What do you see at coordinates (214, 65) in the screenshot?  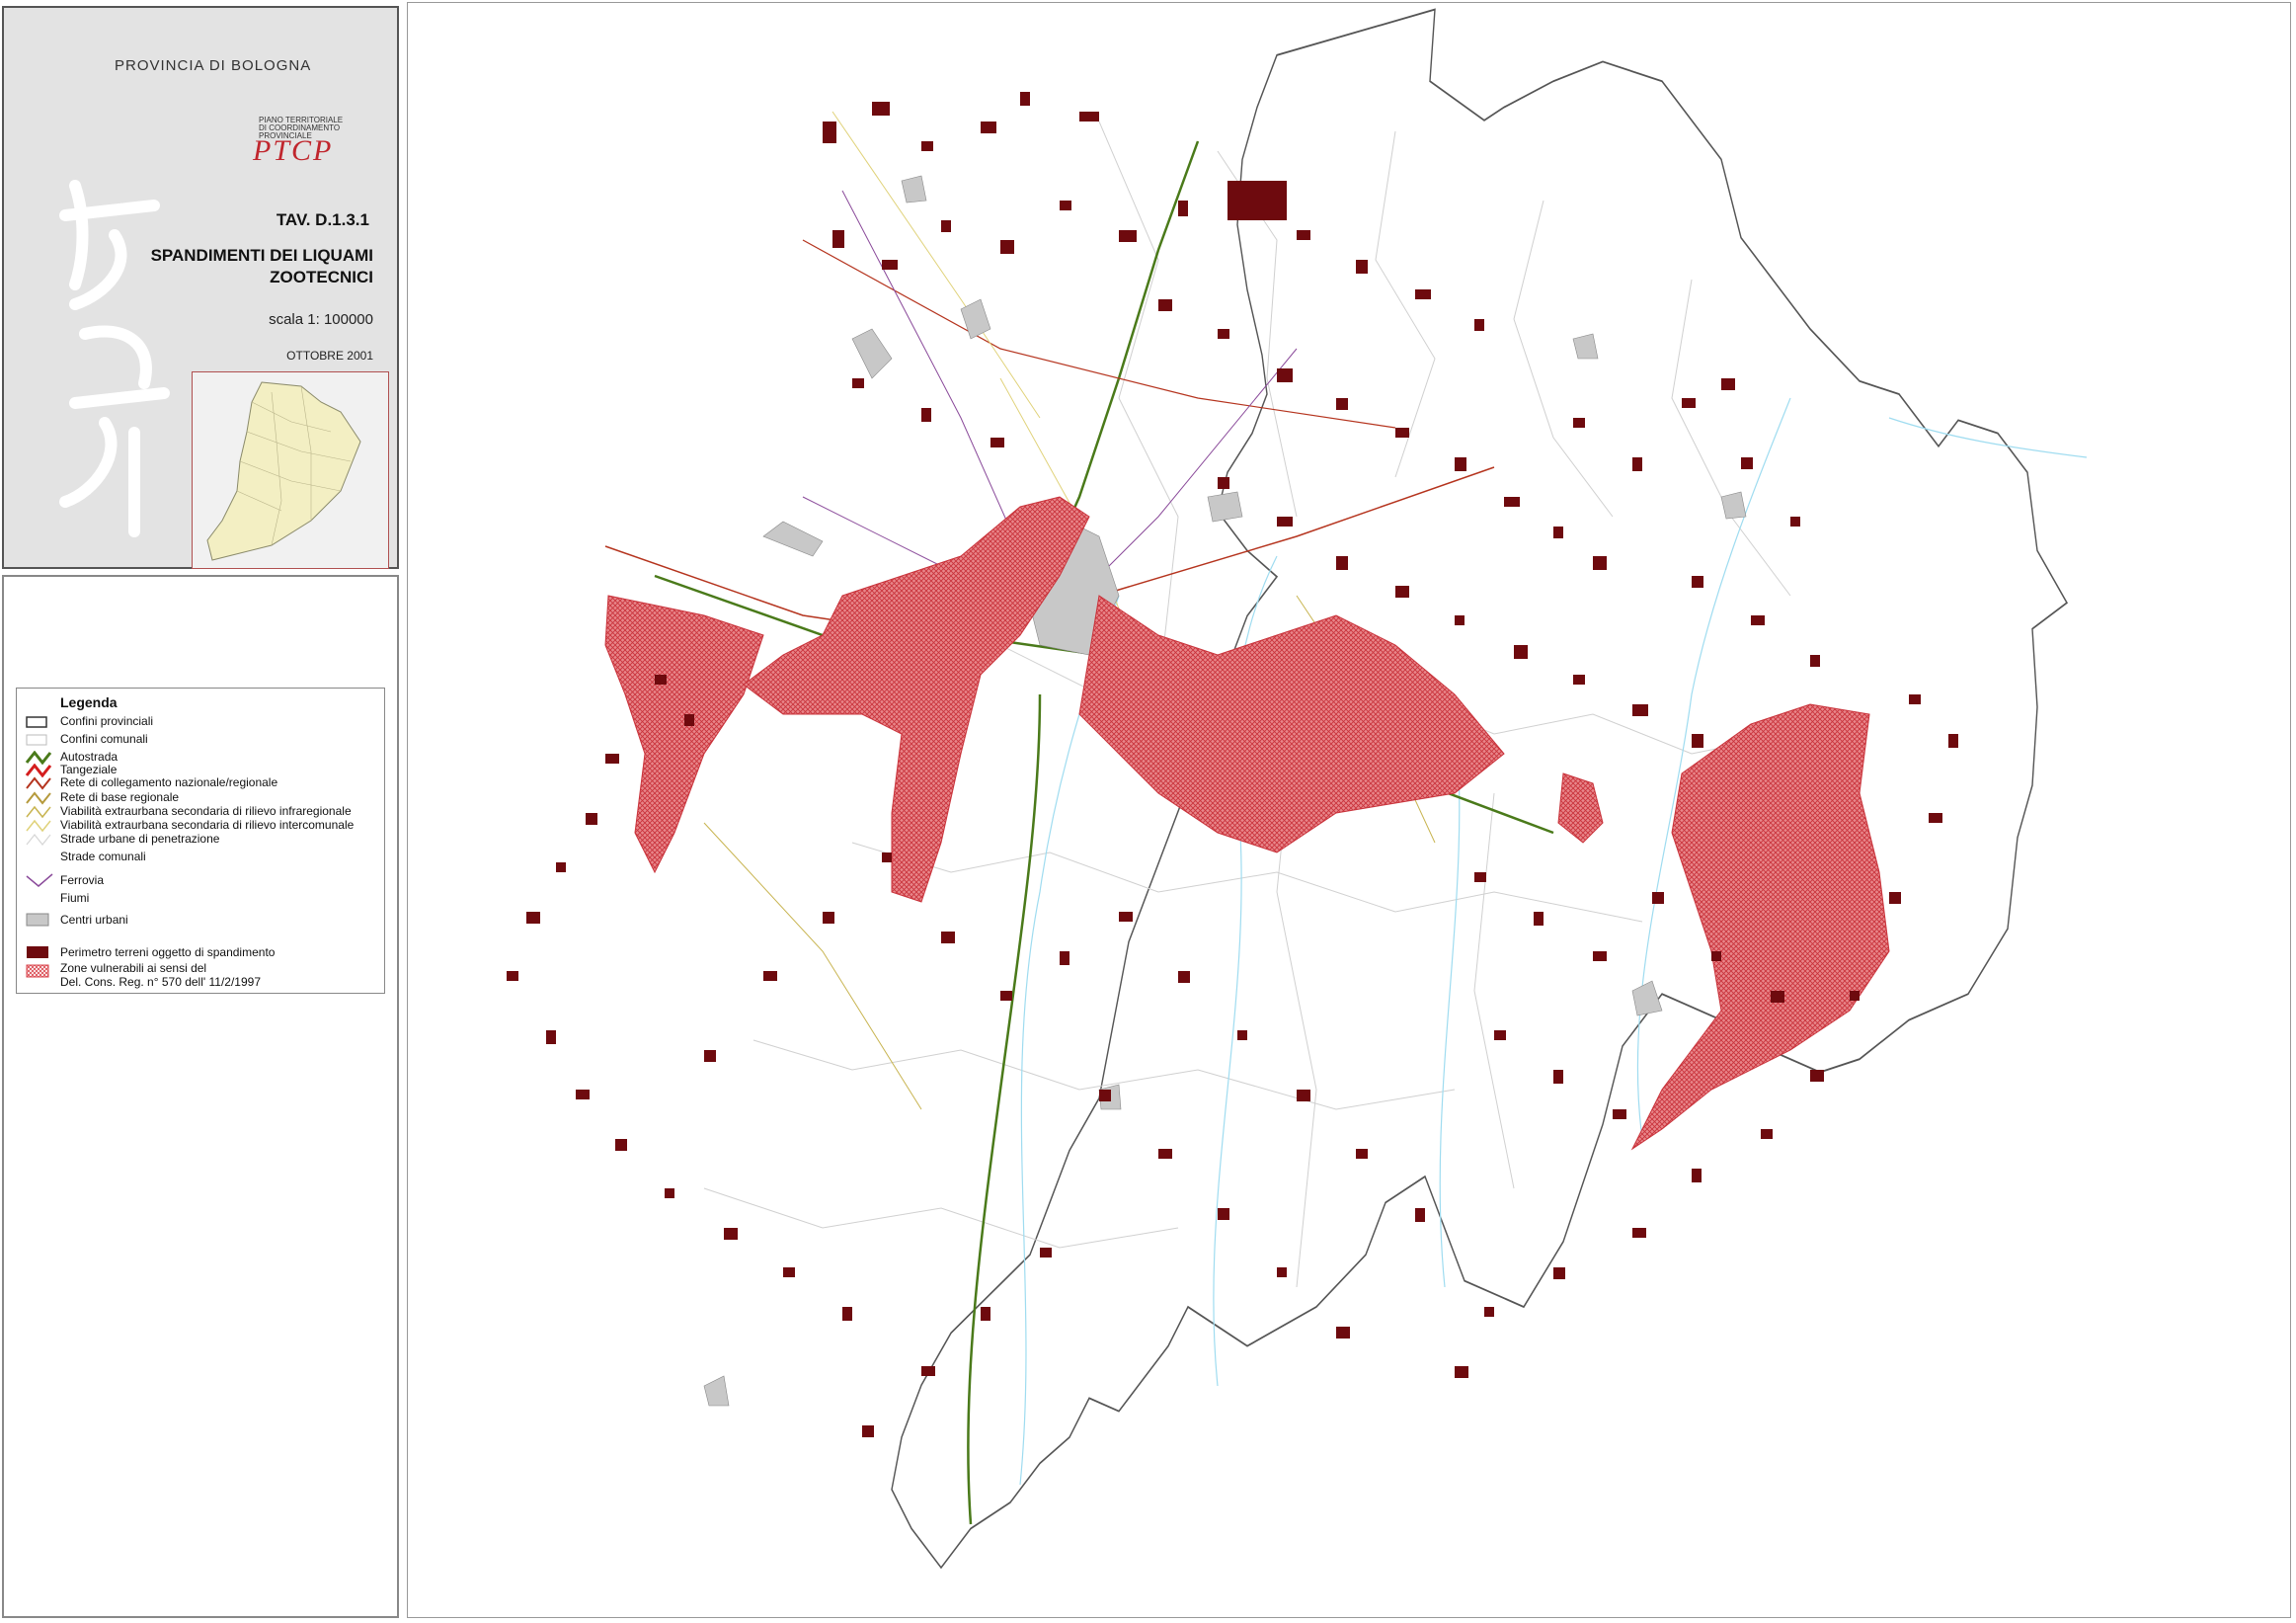 I see `province-name: PROVINCIA DI BOLOGNA` at bounding box center [214, 65].